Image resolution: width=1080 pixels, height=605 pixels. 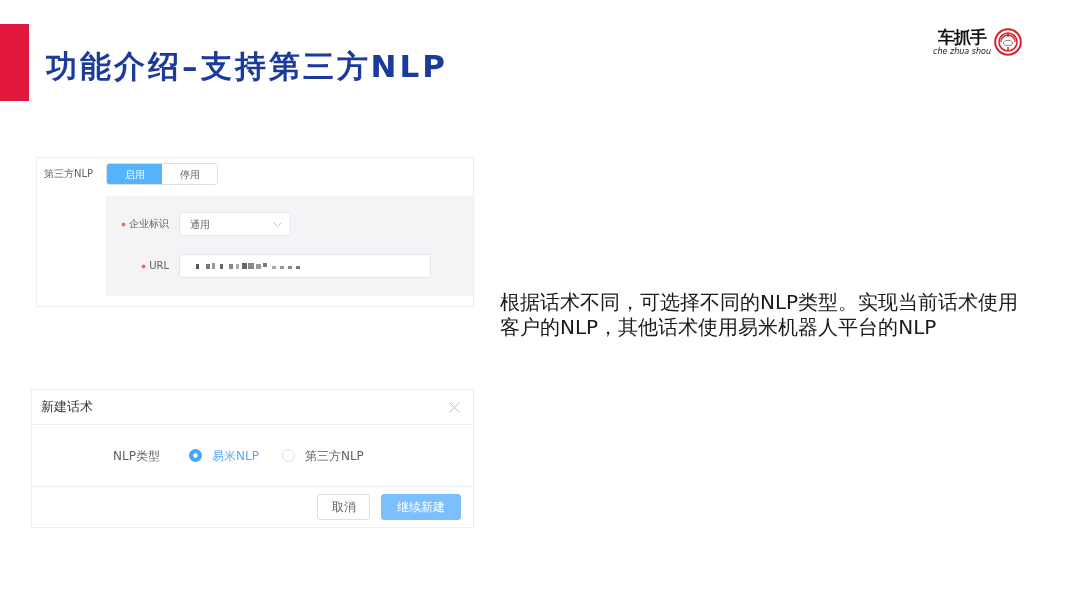 What do you see at coordinates (962, 37) in the screenshot?
I see `logo-wordmark: 车抓手` at bounding box center [962, 37].